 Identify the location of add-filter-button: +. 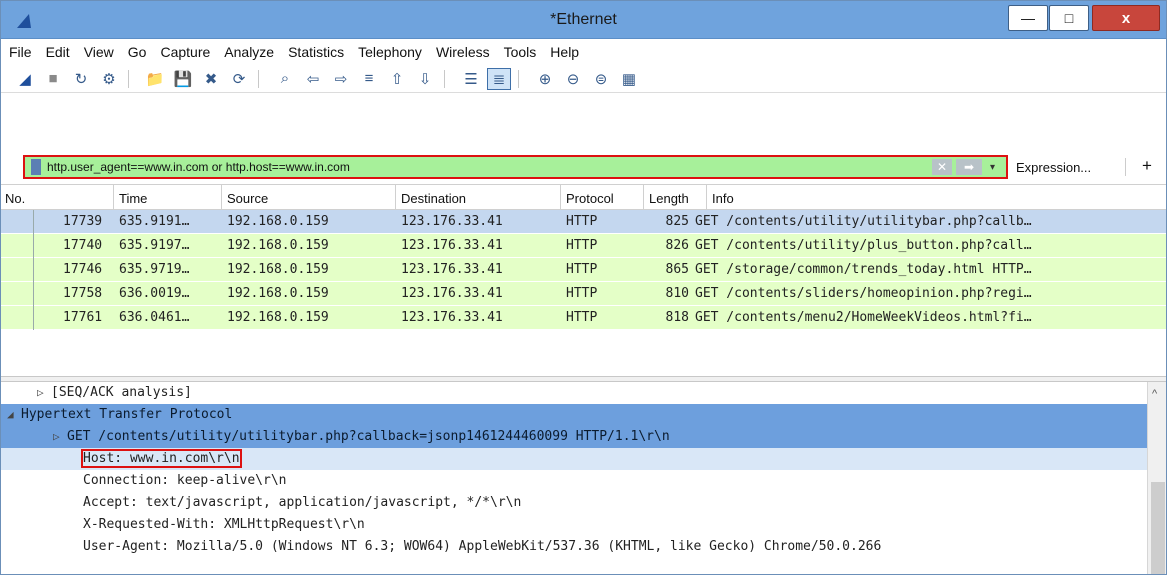
(1147, 166).